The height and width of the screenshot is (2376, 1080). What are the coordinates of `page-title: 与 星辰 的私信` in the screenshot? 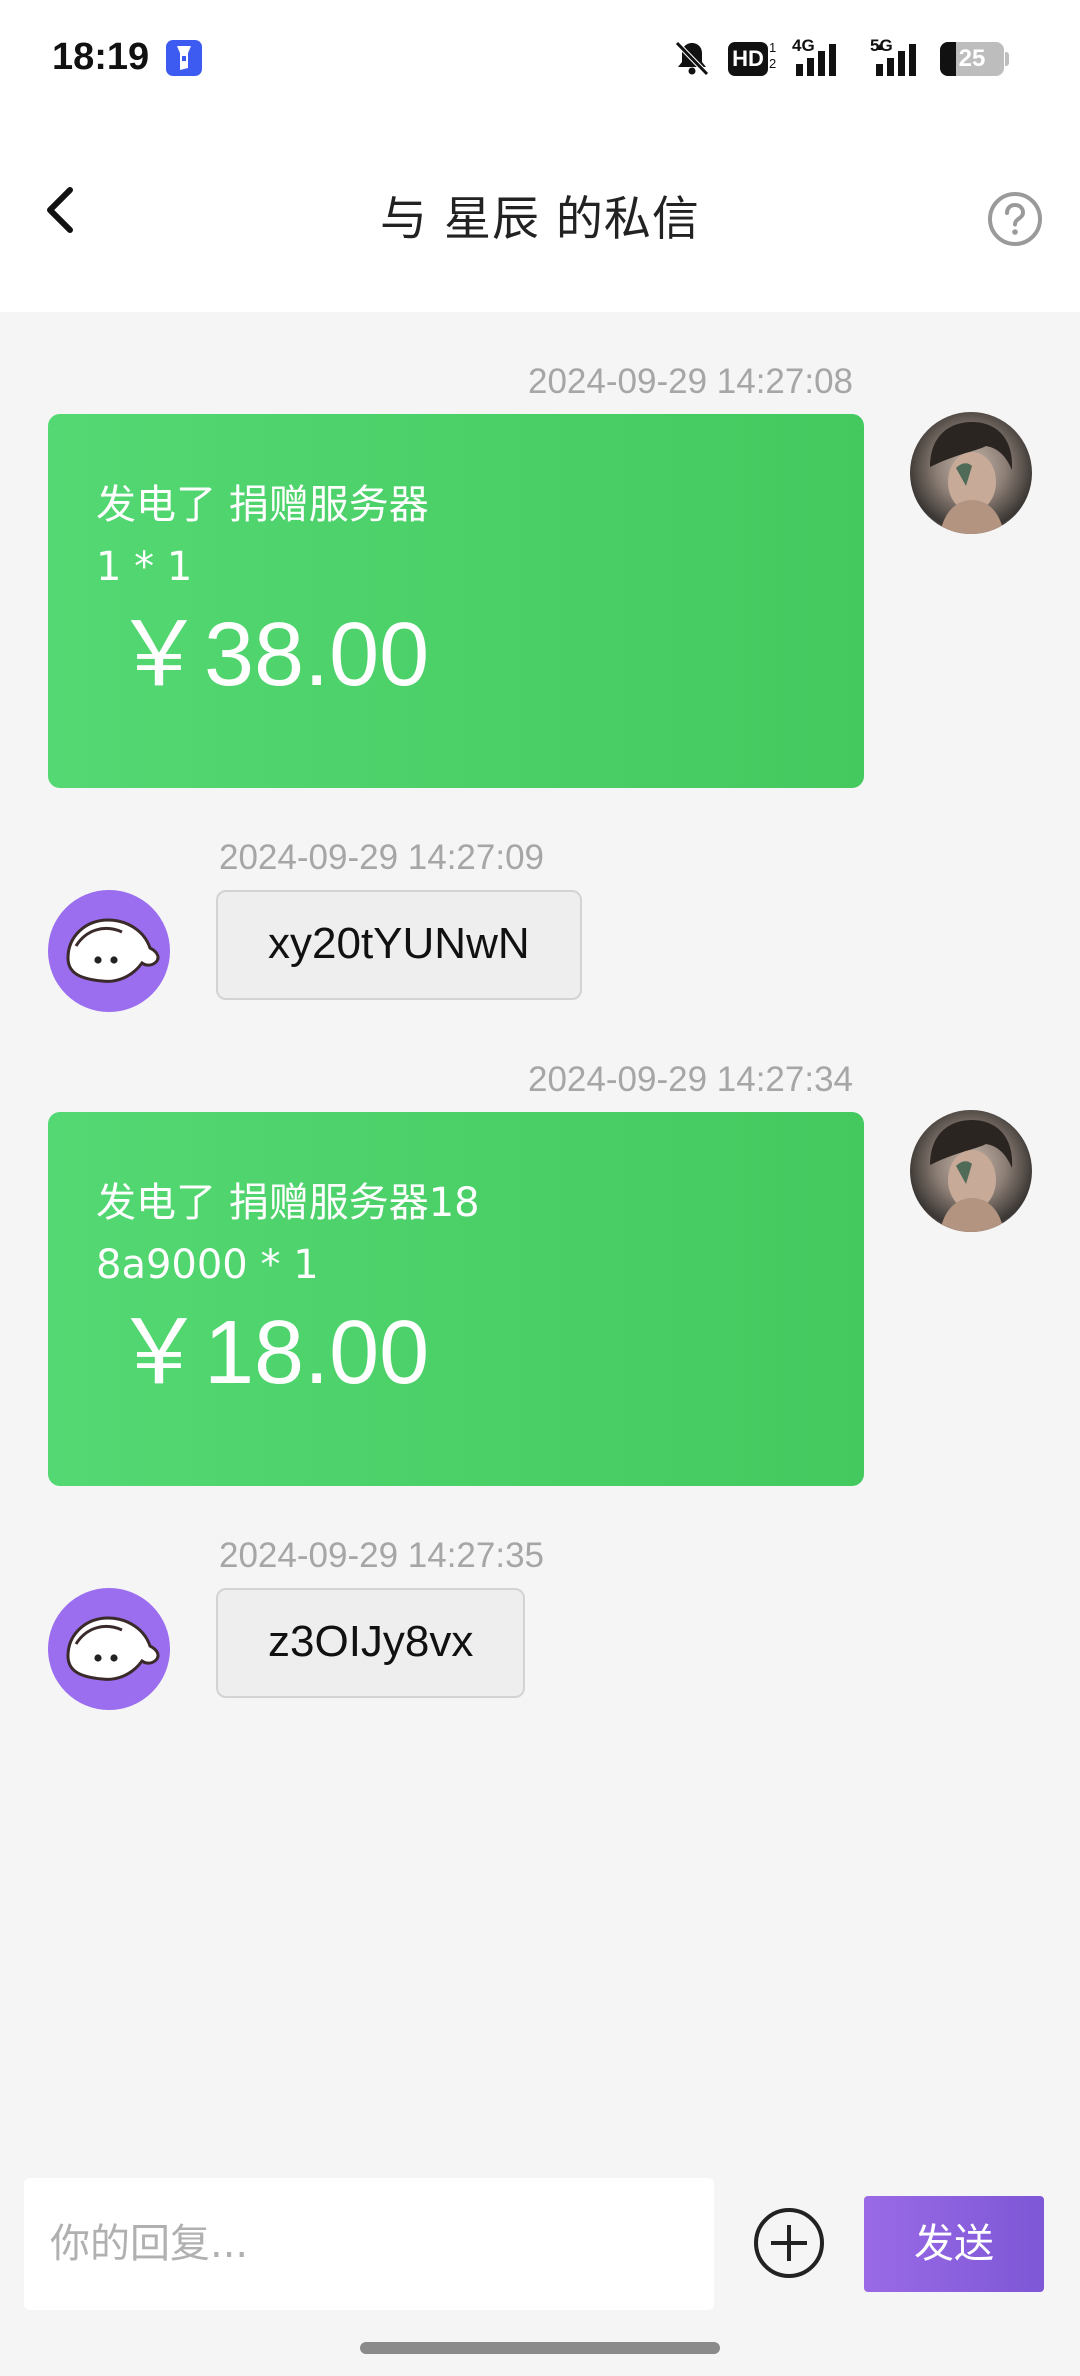 It's located at (540, 219).